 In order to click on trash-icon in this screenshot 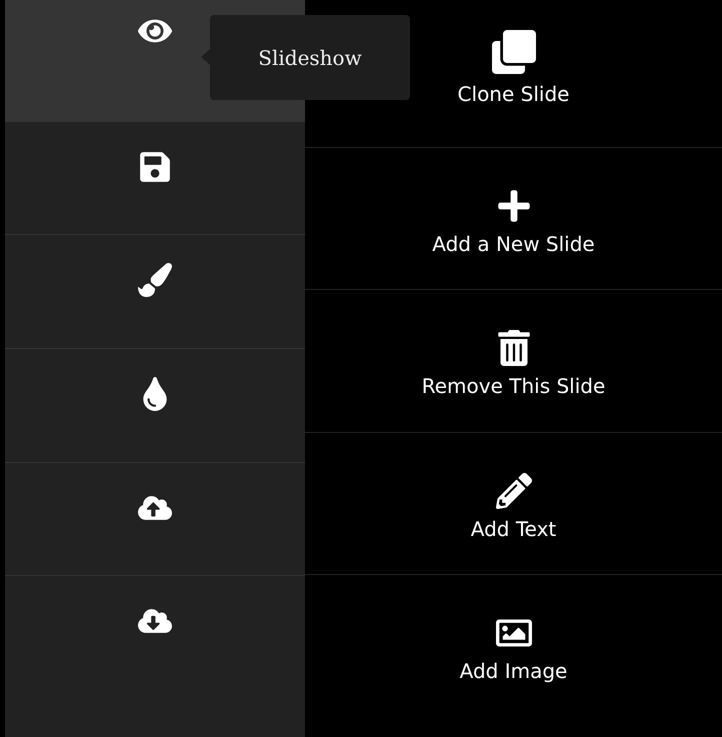, I will do `click(514, 348)`.